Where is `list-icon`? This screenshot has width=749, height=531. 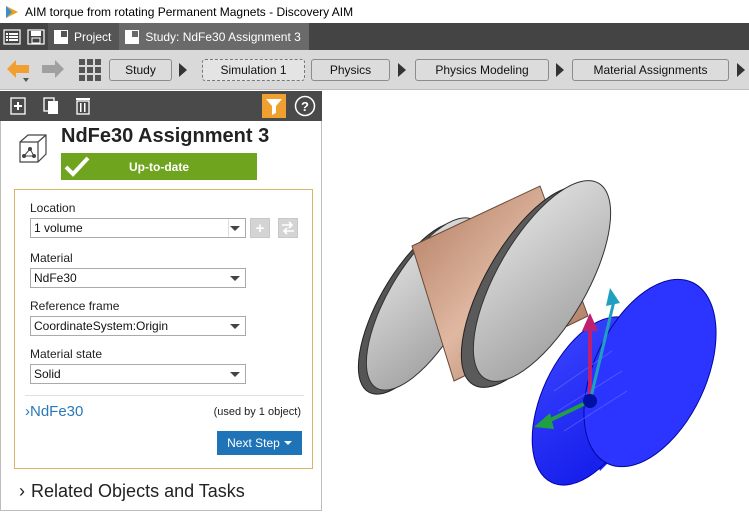 list-icon is located at coordinates (12, 36).